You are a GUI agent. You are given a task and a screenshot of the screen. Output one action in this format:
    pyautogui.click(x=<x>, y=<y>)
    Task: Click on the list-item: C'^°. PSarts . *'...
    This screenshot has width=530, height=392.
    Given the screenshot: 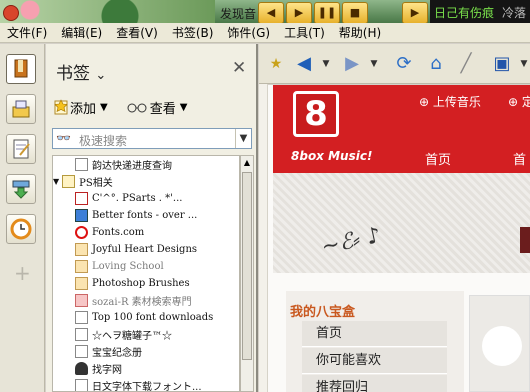 What is the action you would take?
    pyautogui.click(x=128, y=198)
    